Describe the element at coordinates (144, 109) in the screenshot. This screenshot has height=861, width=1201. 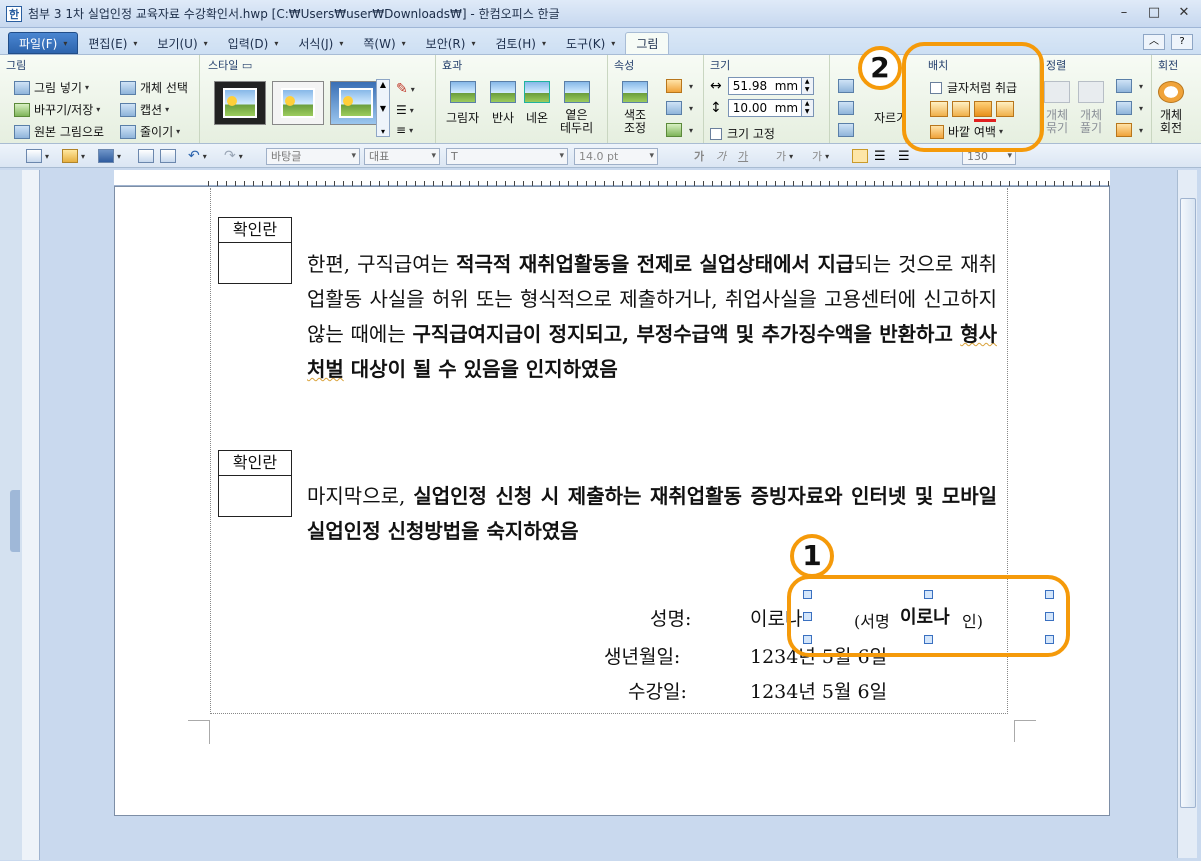
I see `caption-button: 캡션 ▾` at that location.